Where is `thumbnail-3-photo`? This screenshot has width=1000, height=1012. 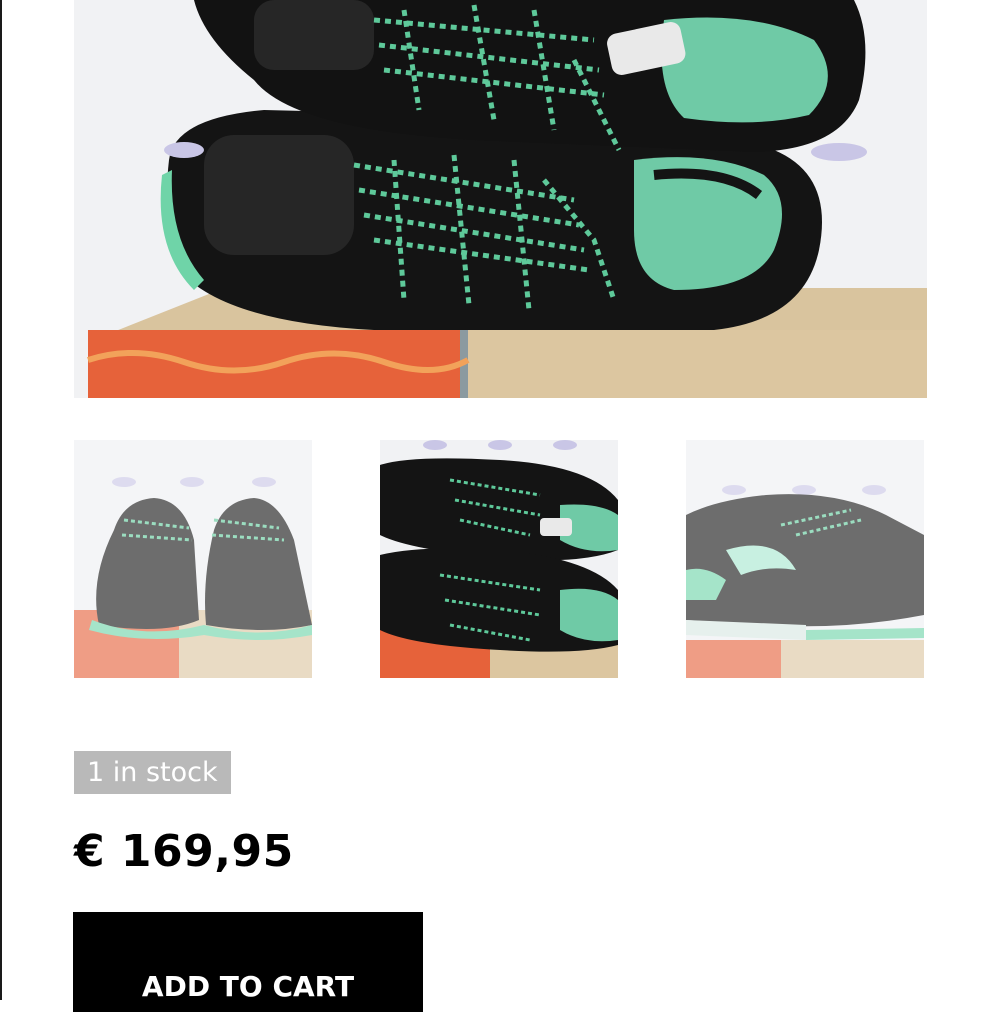
thumbnail-3-photo is located at coordinates (805, 559).